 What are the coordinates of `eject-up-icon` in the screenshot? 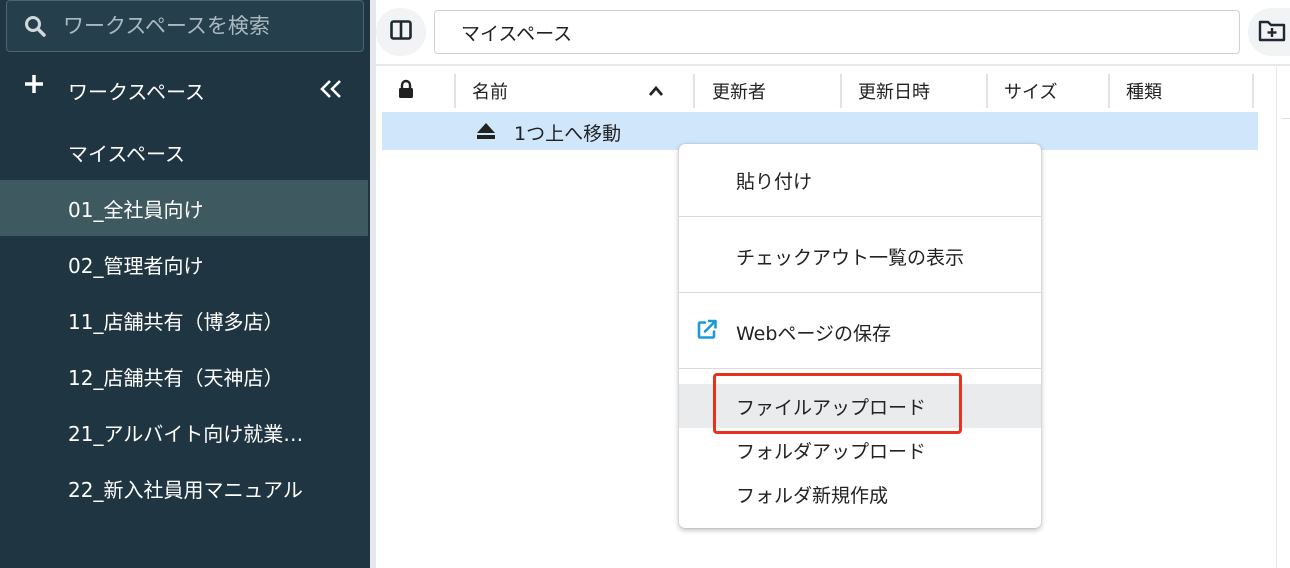 It's located at (486, 133).